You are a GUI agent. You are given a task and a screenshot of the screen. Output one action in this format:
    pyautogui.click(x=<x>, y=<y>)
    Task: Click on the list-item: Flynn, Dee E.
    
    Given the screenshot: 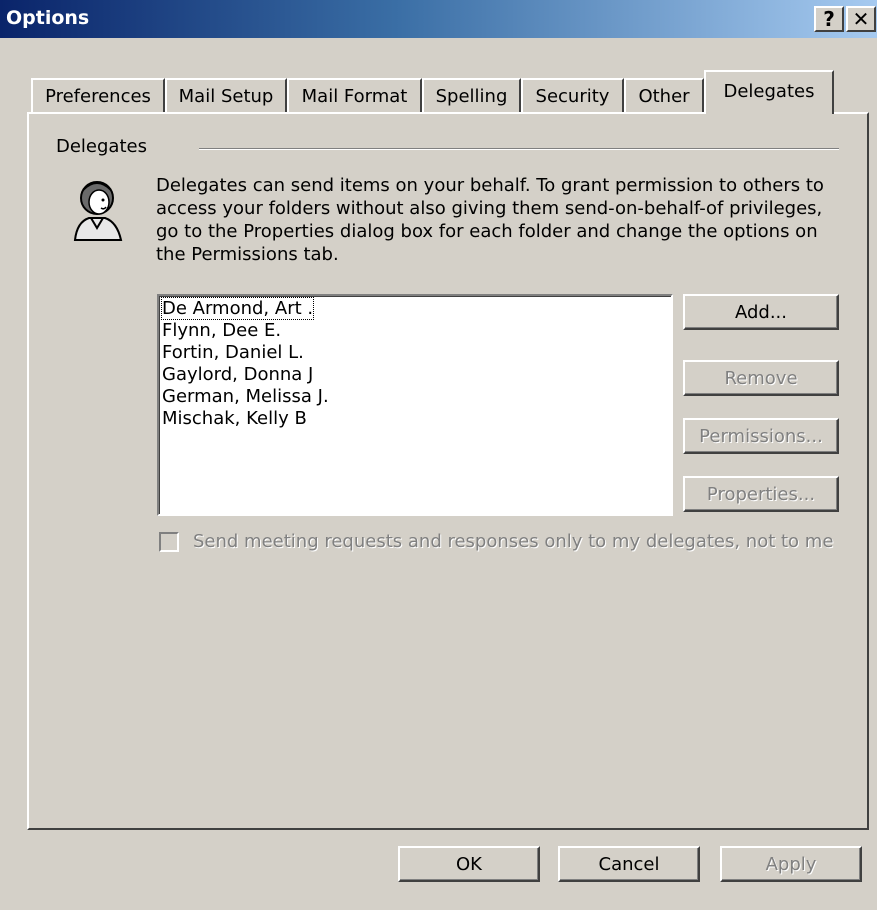 What is the action you would take?
    pyautogui.click(x=415, y=331)
    